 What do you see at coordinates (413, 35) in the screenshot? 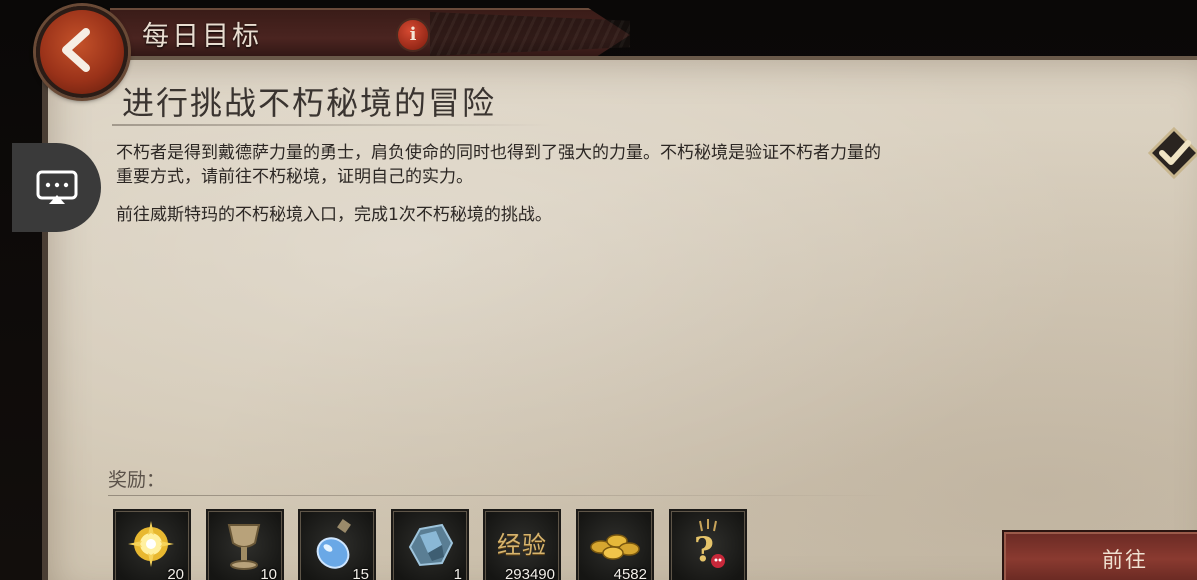
I see `info-button: i` at bounding box center [413, 35].